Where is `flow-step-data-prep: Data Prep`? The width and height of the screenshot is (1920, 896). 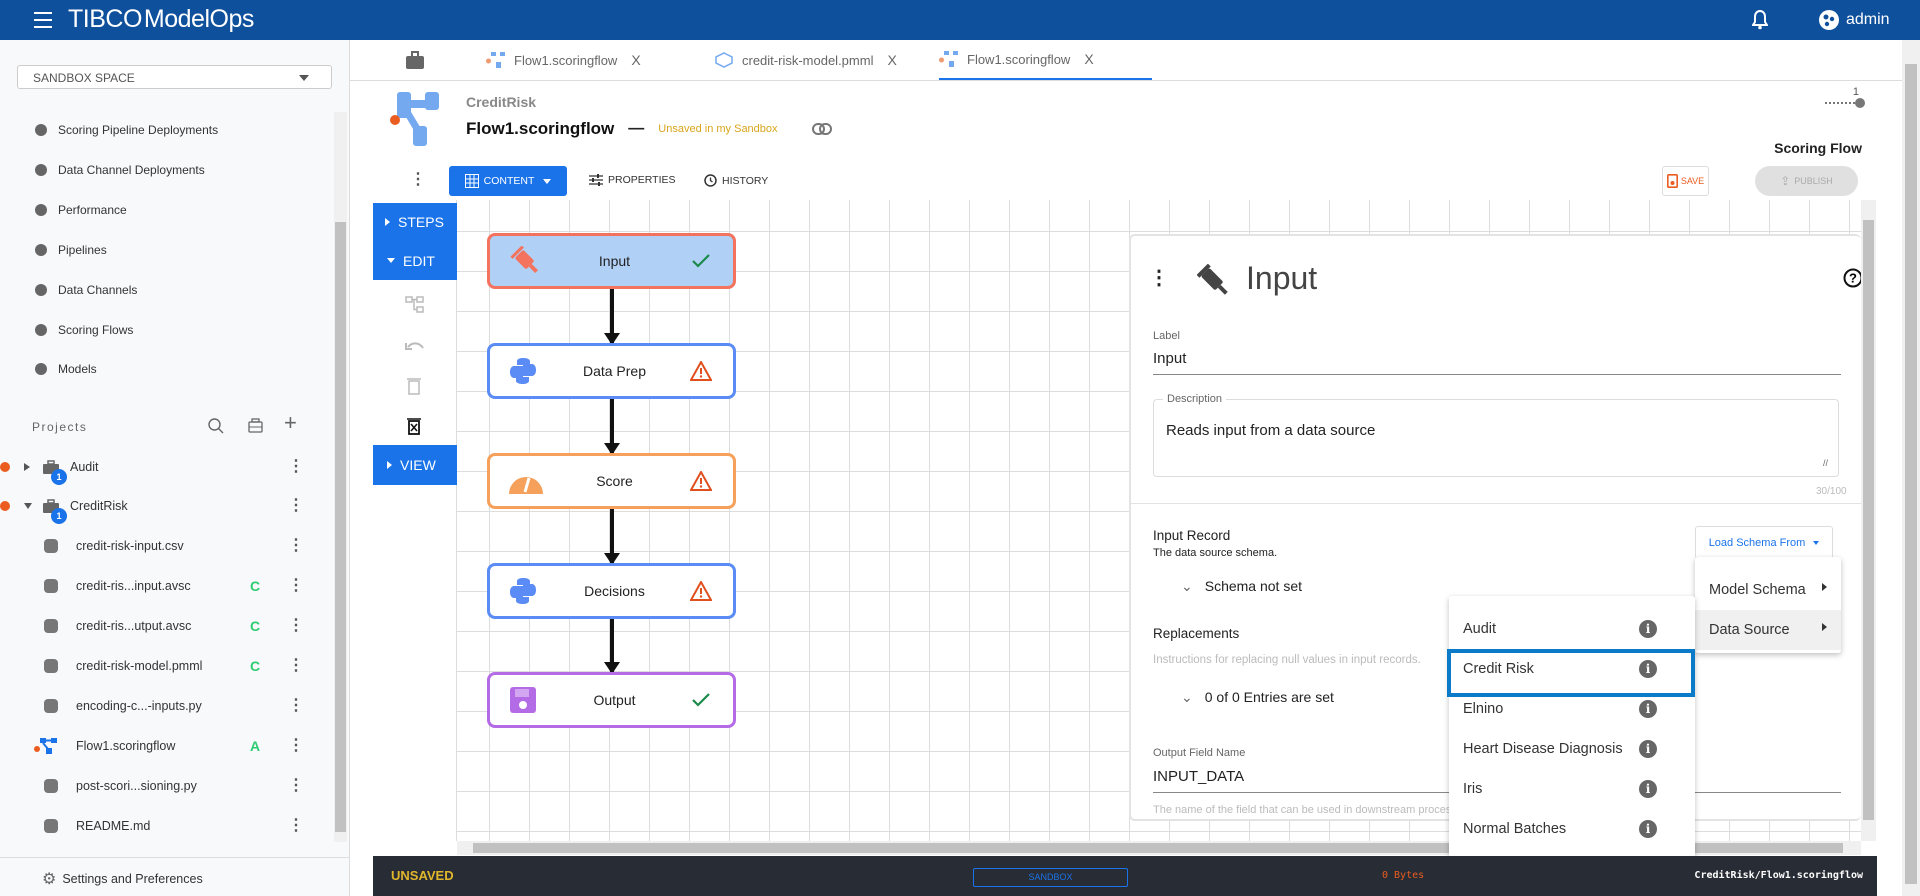
flow-step-data-prep: Data Prep is located at coordinates (611, 371).